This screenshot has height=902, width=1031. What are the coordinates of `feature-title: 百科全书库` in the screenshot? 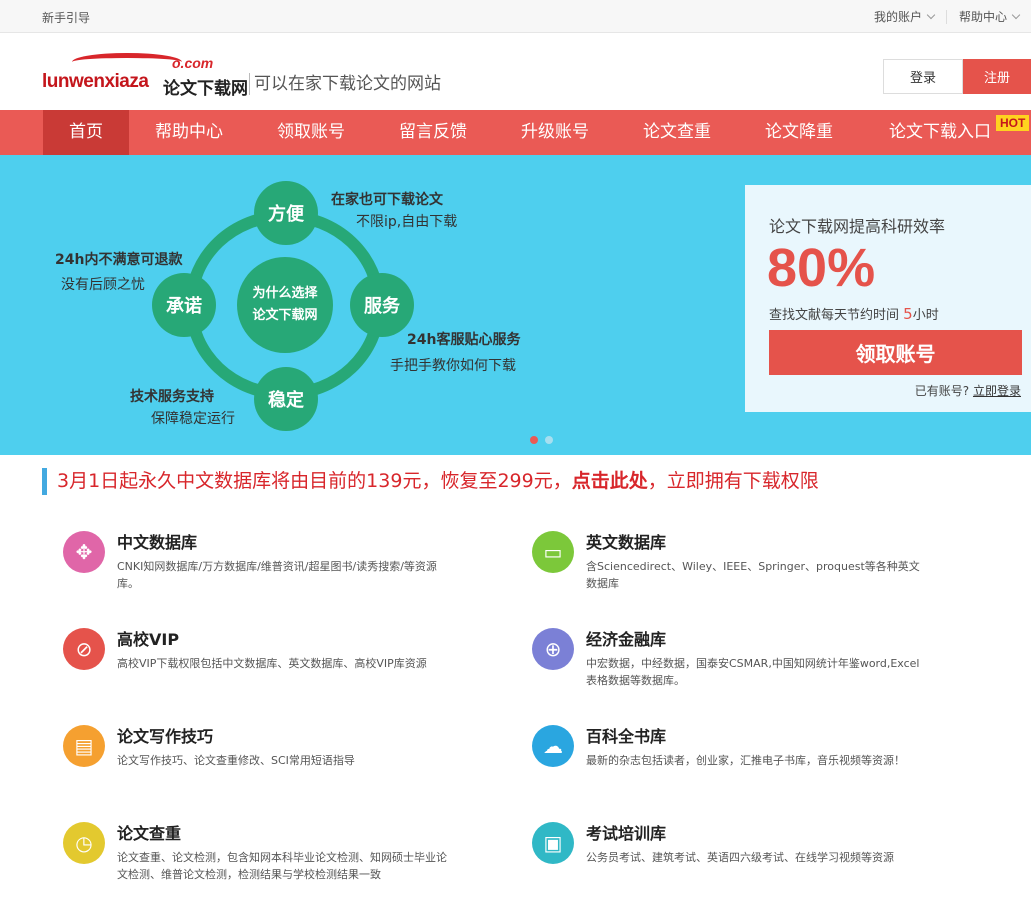 It's located at (626, 735).